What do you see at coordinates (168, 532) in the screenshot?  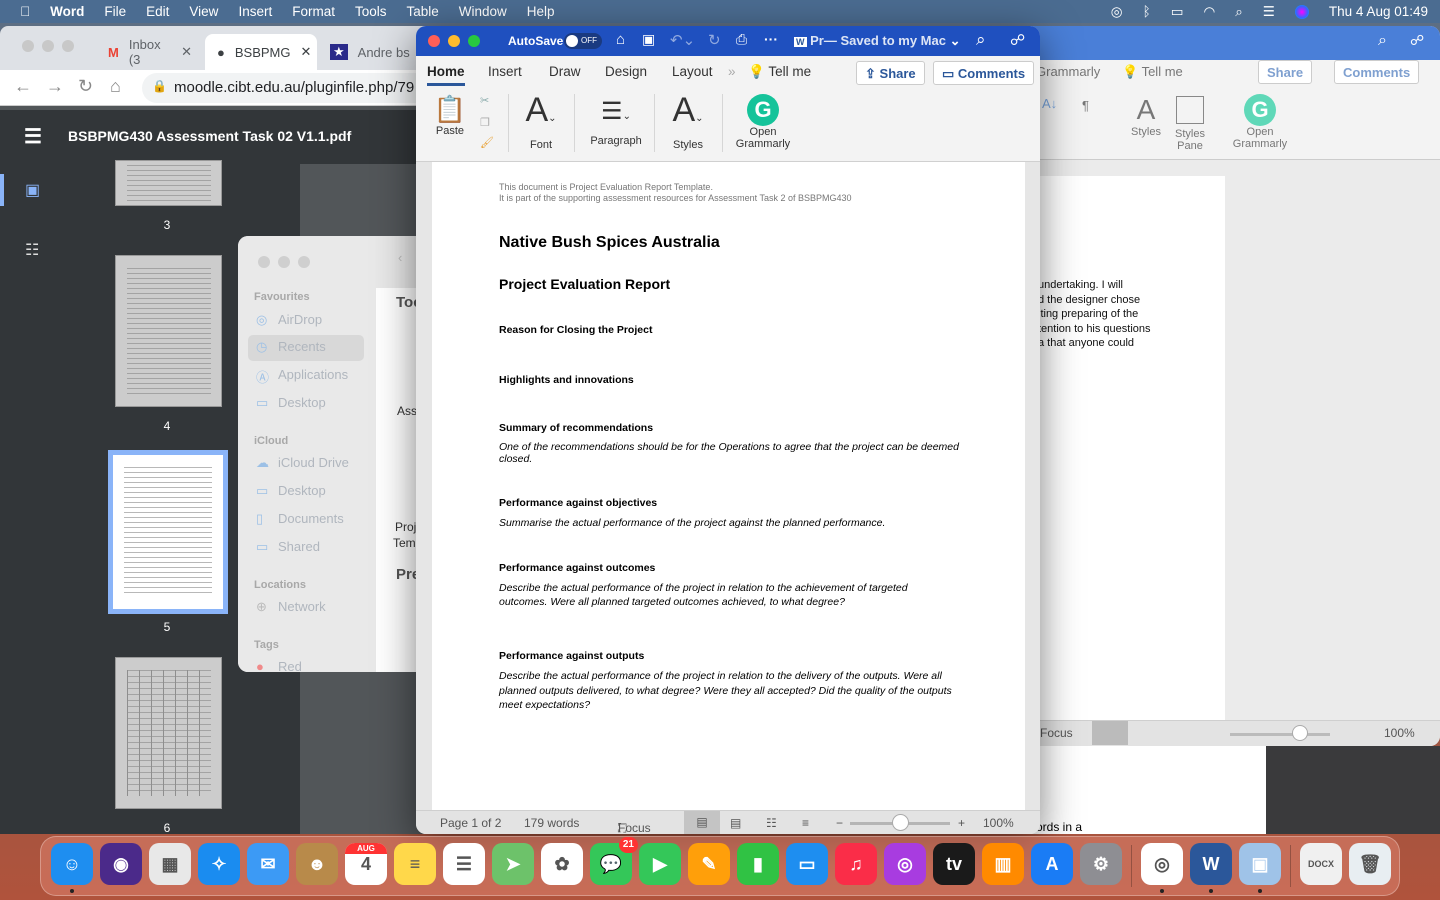 I see `page-thumbnail-selected` at bounding box center [168, 532].